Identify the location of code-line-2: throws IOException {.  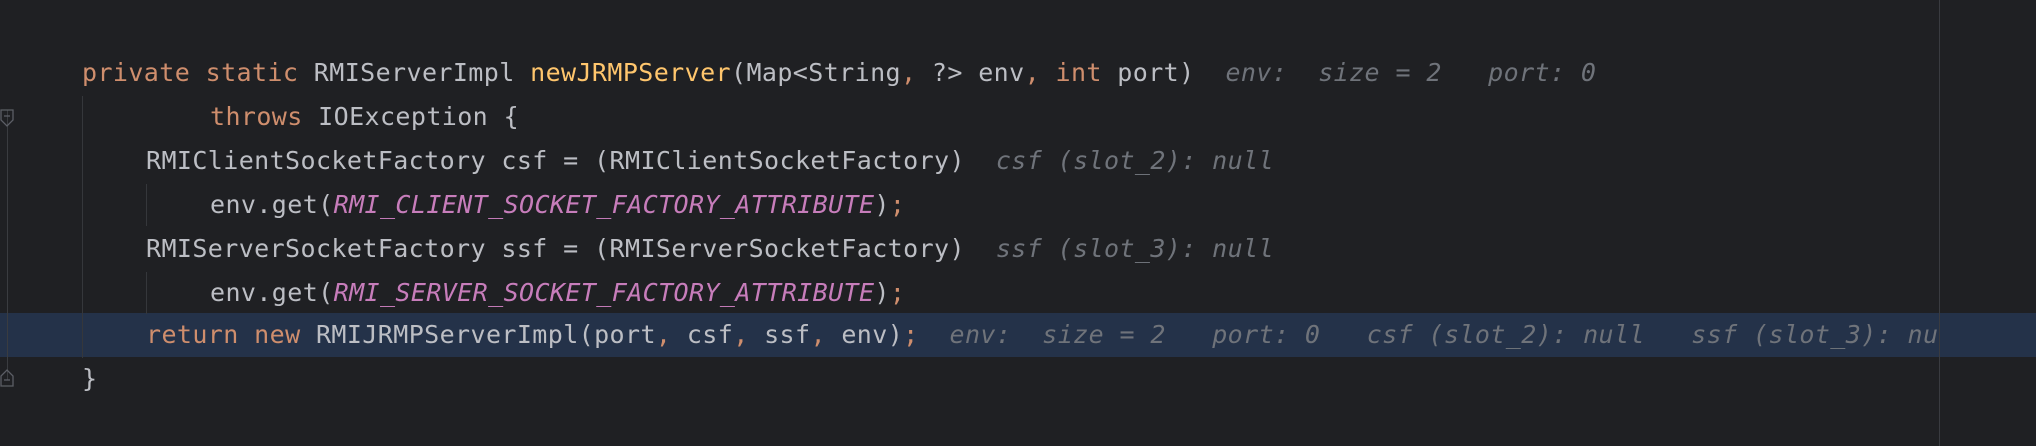
(364, 117).